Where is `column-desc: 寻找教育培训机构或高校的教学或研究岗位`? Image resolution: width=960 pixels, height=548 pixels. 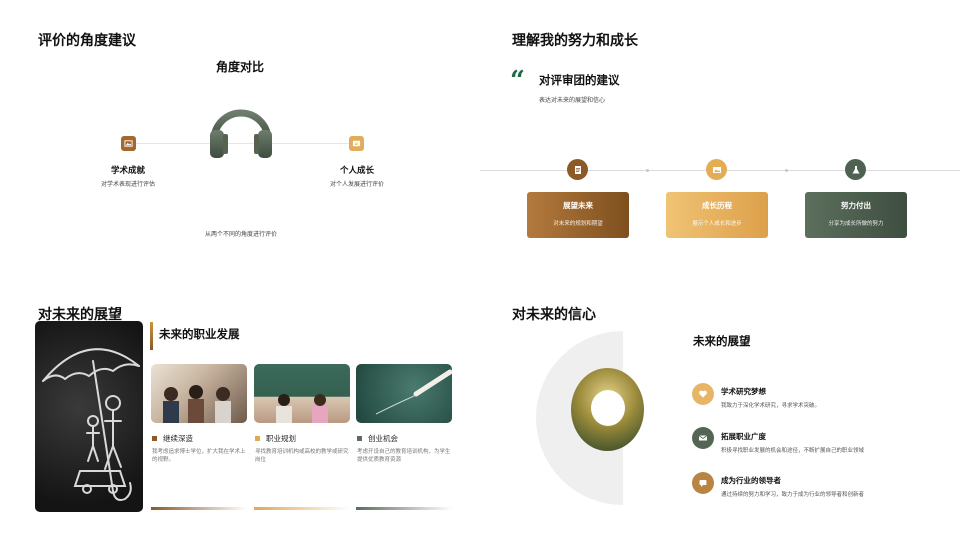 column-desc: 寻找教育培训机构或高校的教学或研究岗位 is located at coordinates (302, 456).